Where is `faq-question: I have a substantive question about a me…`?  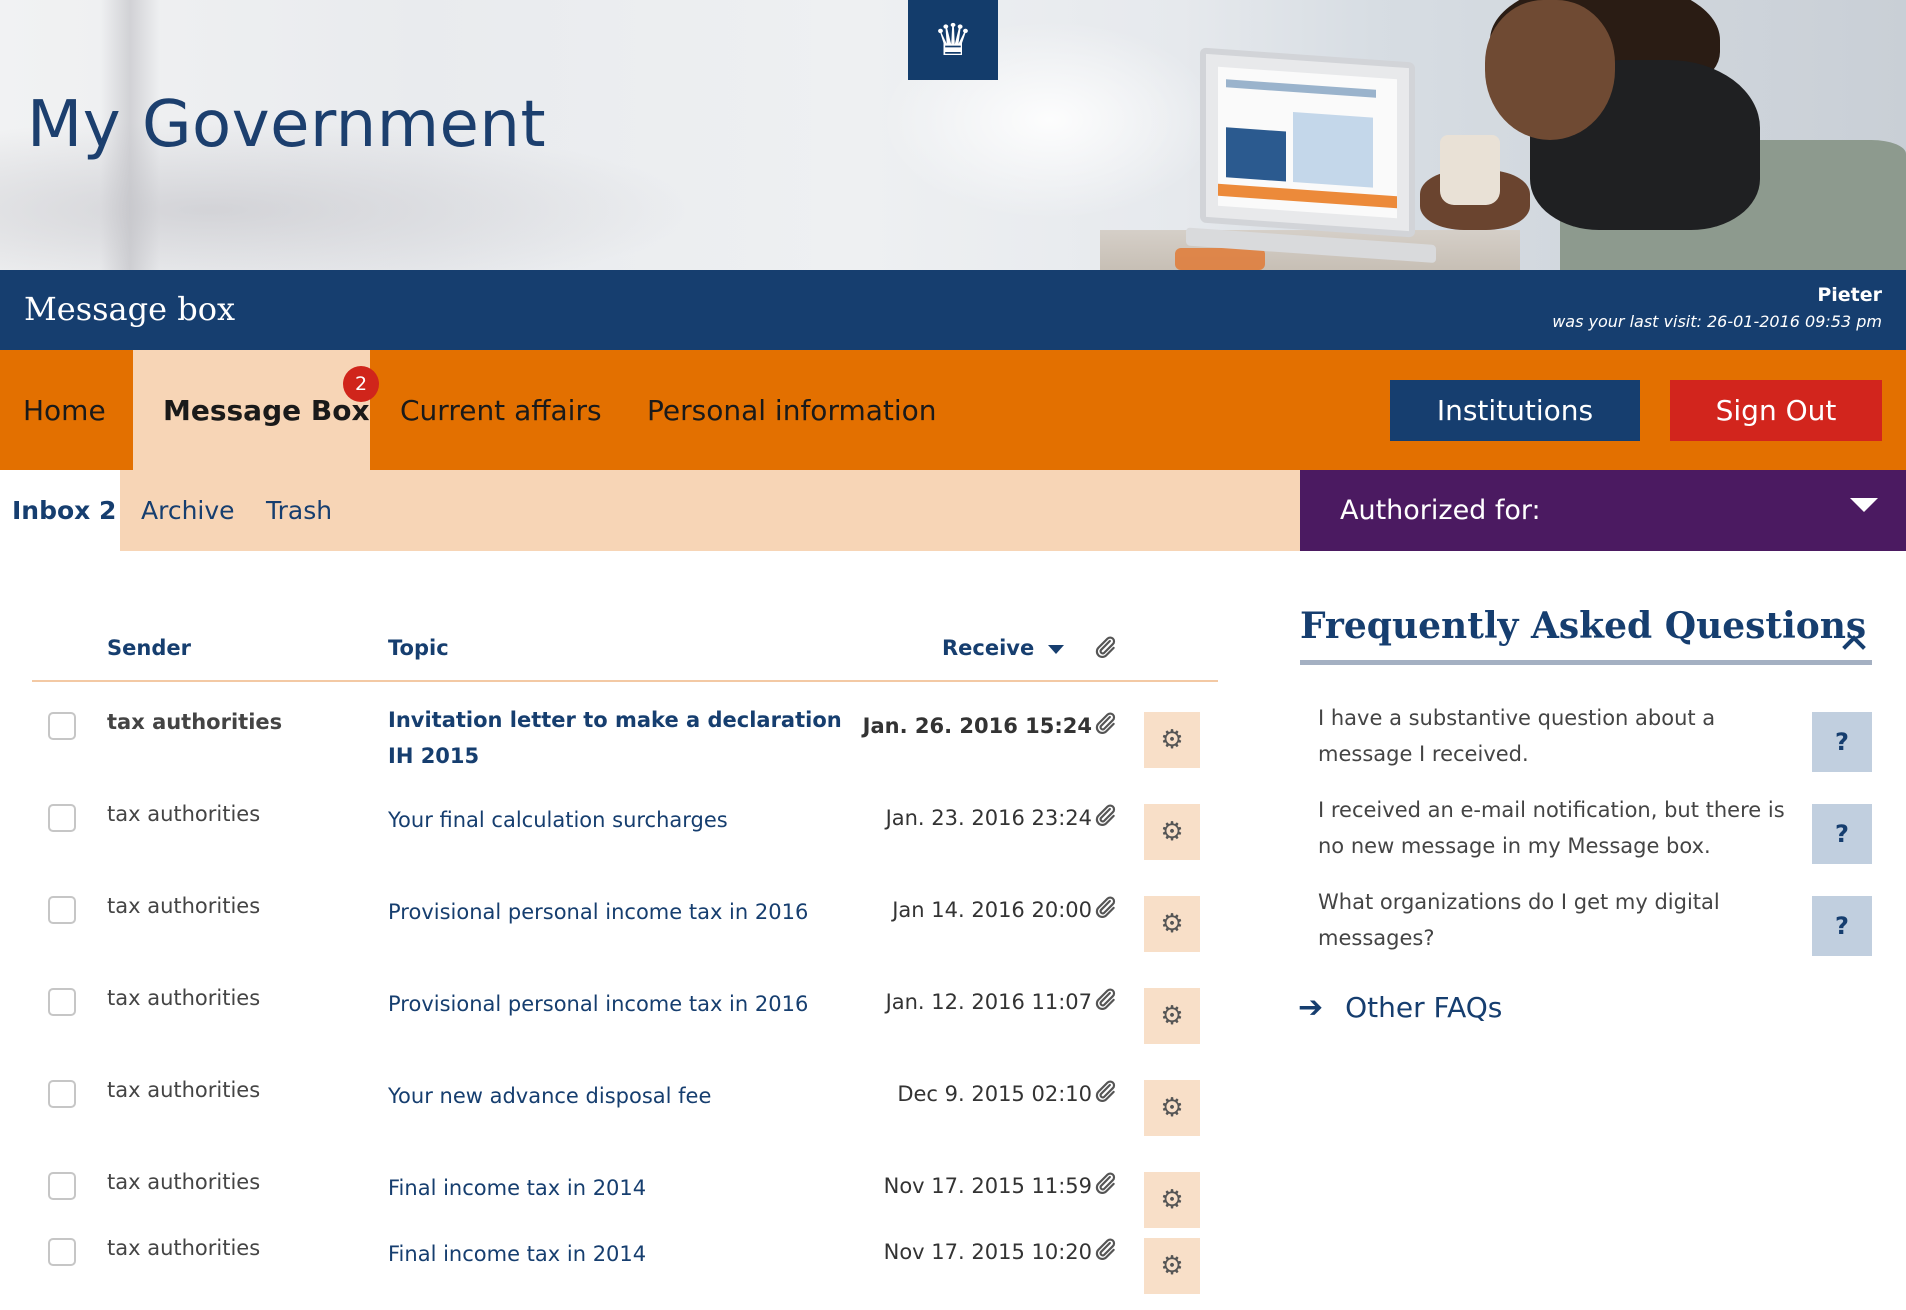 faq-question: I have a substantive question about a me… is located at coordinates (1558, 736).